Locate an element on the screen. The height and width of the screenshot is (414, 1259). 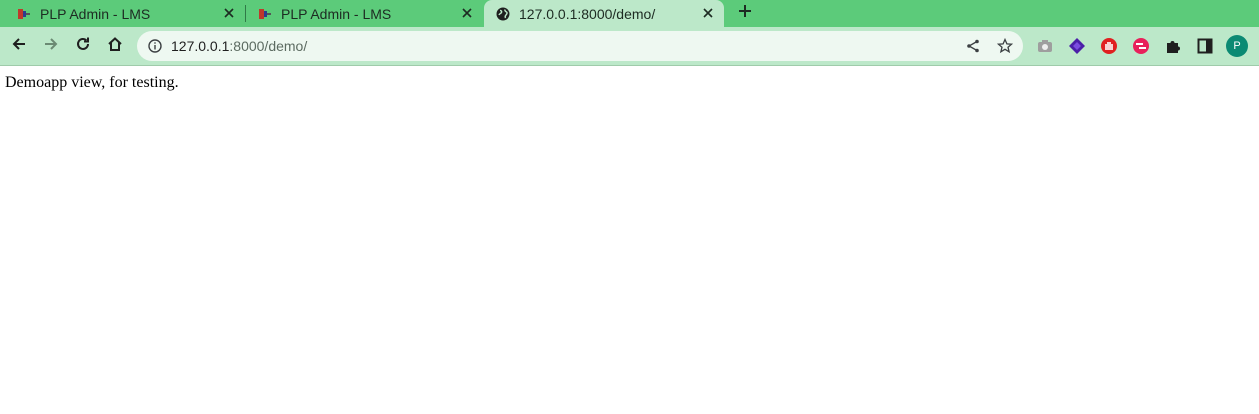
tab-title: 127.0.0.1:8000/demo/ is located at coordinates (587, 13).